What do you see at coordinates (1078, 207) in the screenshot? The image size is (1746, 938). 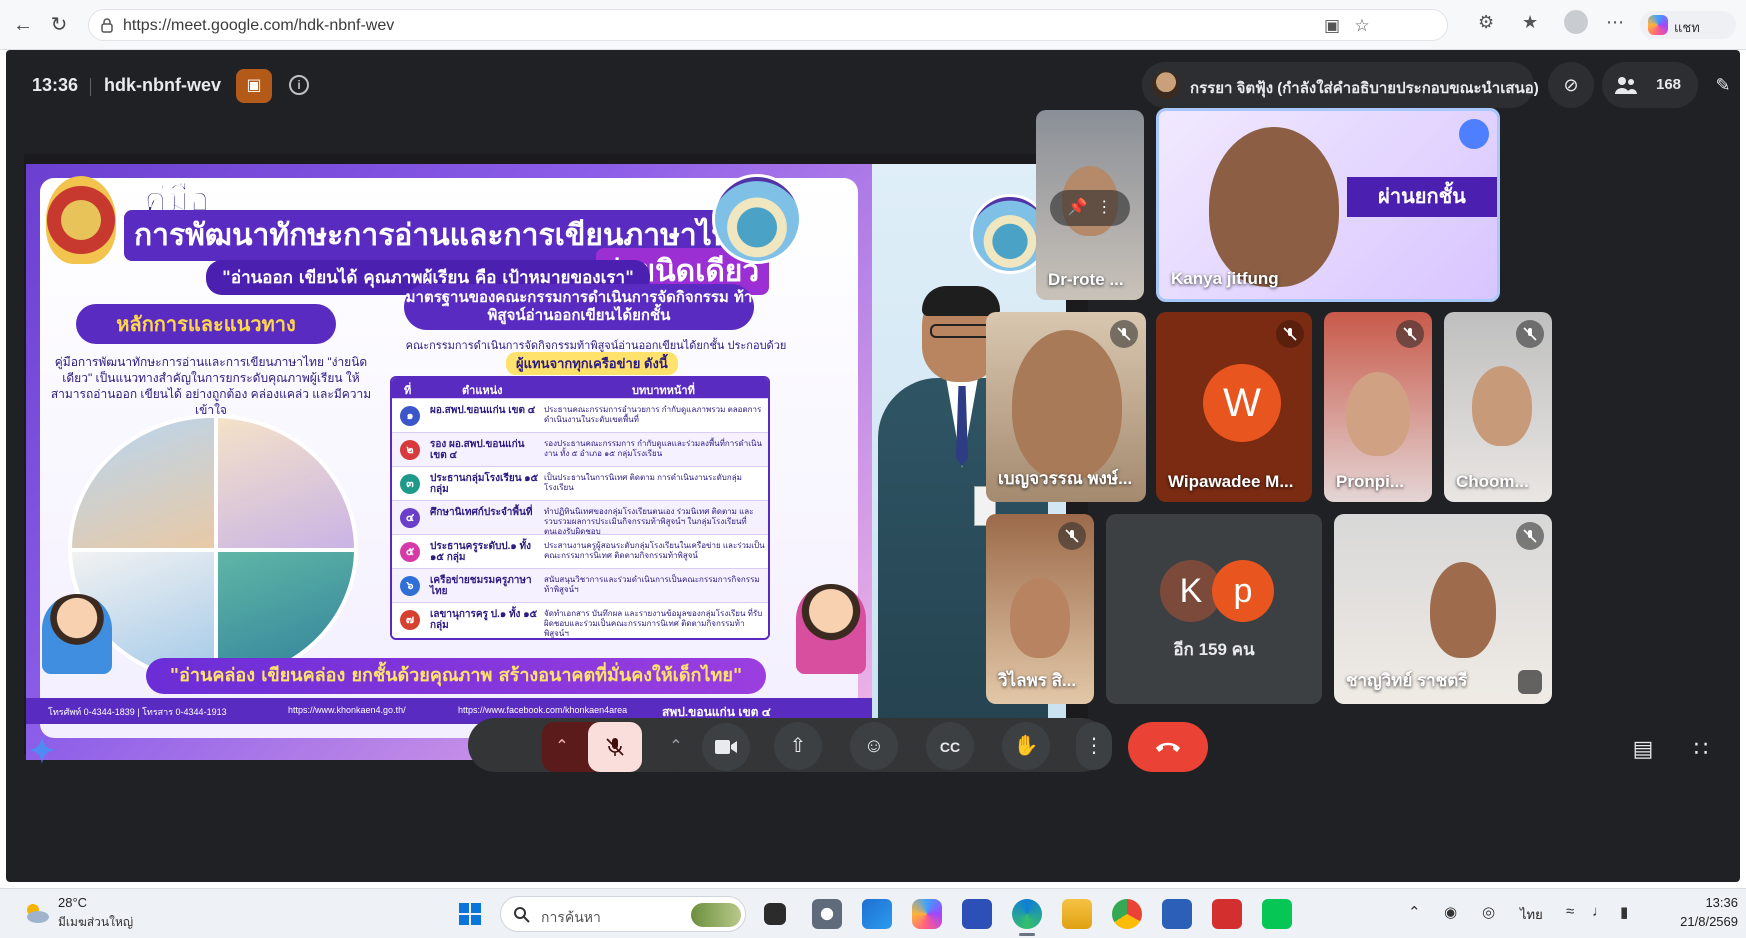 I see `pin-icon: 📌` at bounding box center [1078, 207].